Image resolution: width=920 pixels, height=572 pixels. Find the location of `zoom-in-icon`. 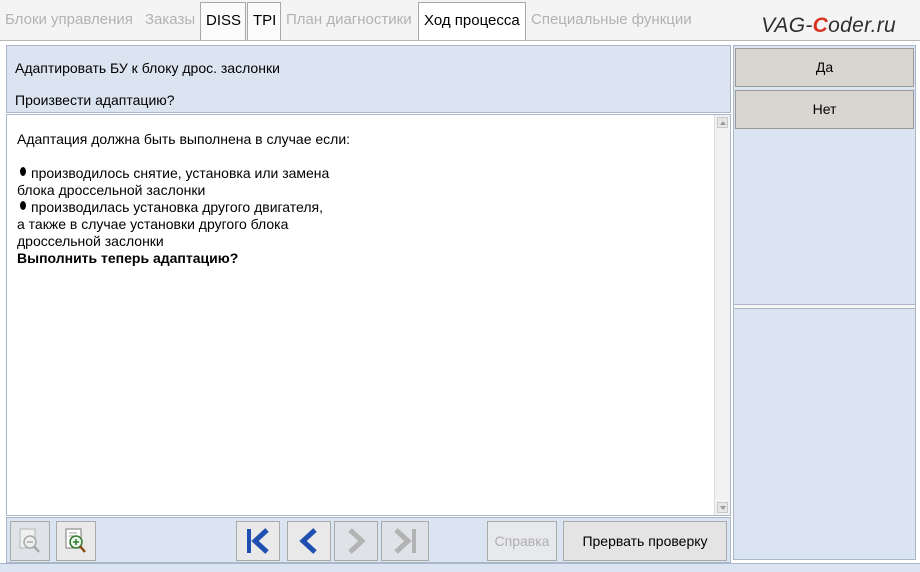

zoom-in-icon is located at coordinates (75, 540).